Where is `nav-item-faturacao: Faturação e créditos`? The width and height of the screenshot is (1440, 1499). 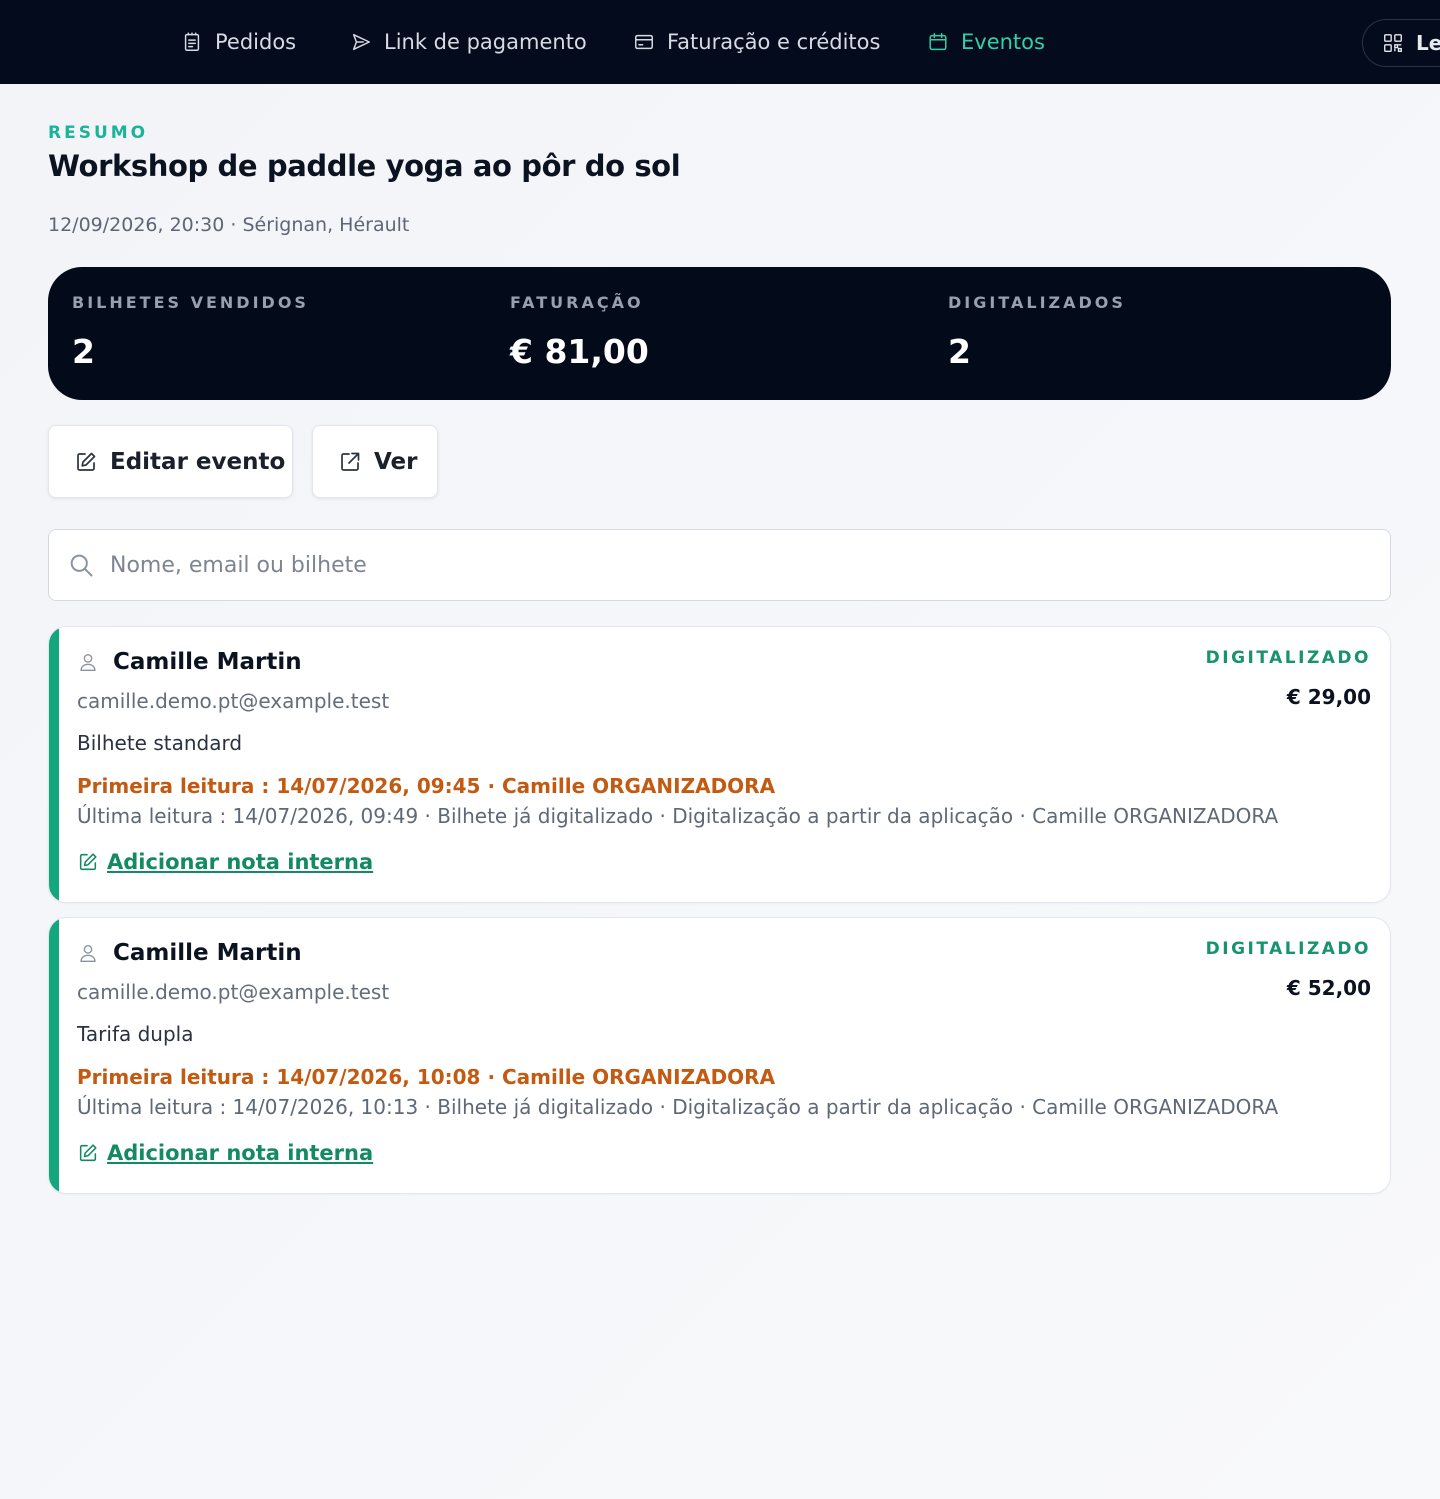 nav-item-faturacao: Faturação e créditos is located at coordinates (756, 42).